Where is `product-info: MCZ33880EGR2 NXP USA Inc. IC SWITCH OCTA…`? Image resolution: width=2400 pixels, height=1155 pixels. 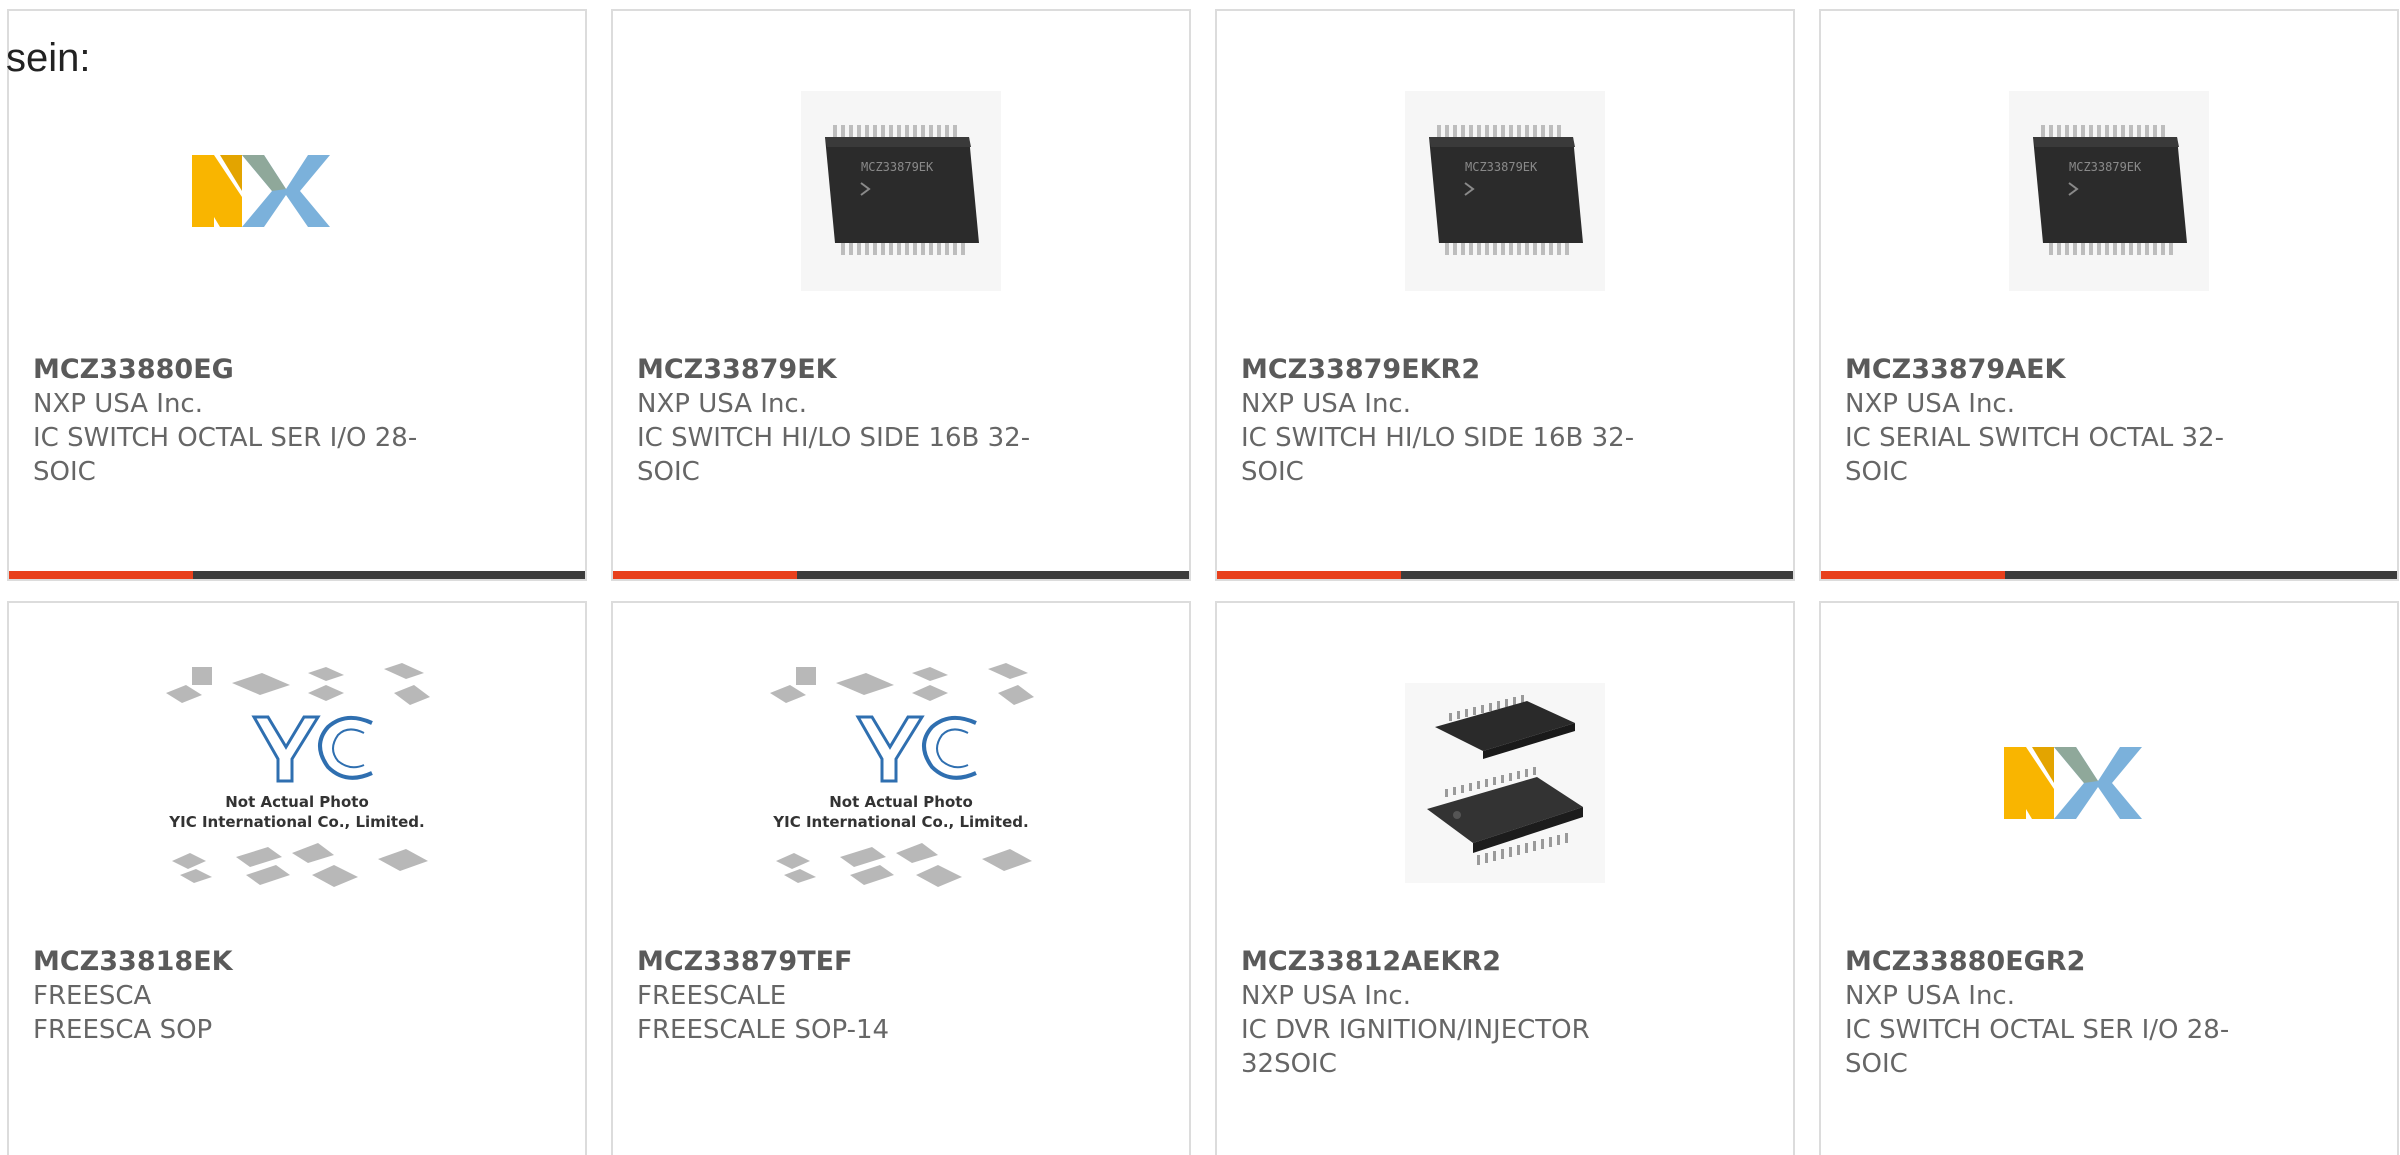 product-info: MCZ33880EGR2 NXP USA Inc. IC SWITCH OCTA… is located at coordinates (2065, 1013).